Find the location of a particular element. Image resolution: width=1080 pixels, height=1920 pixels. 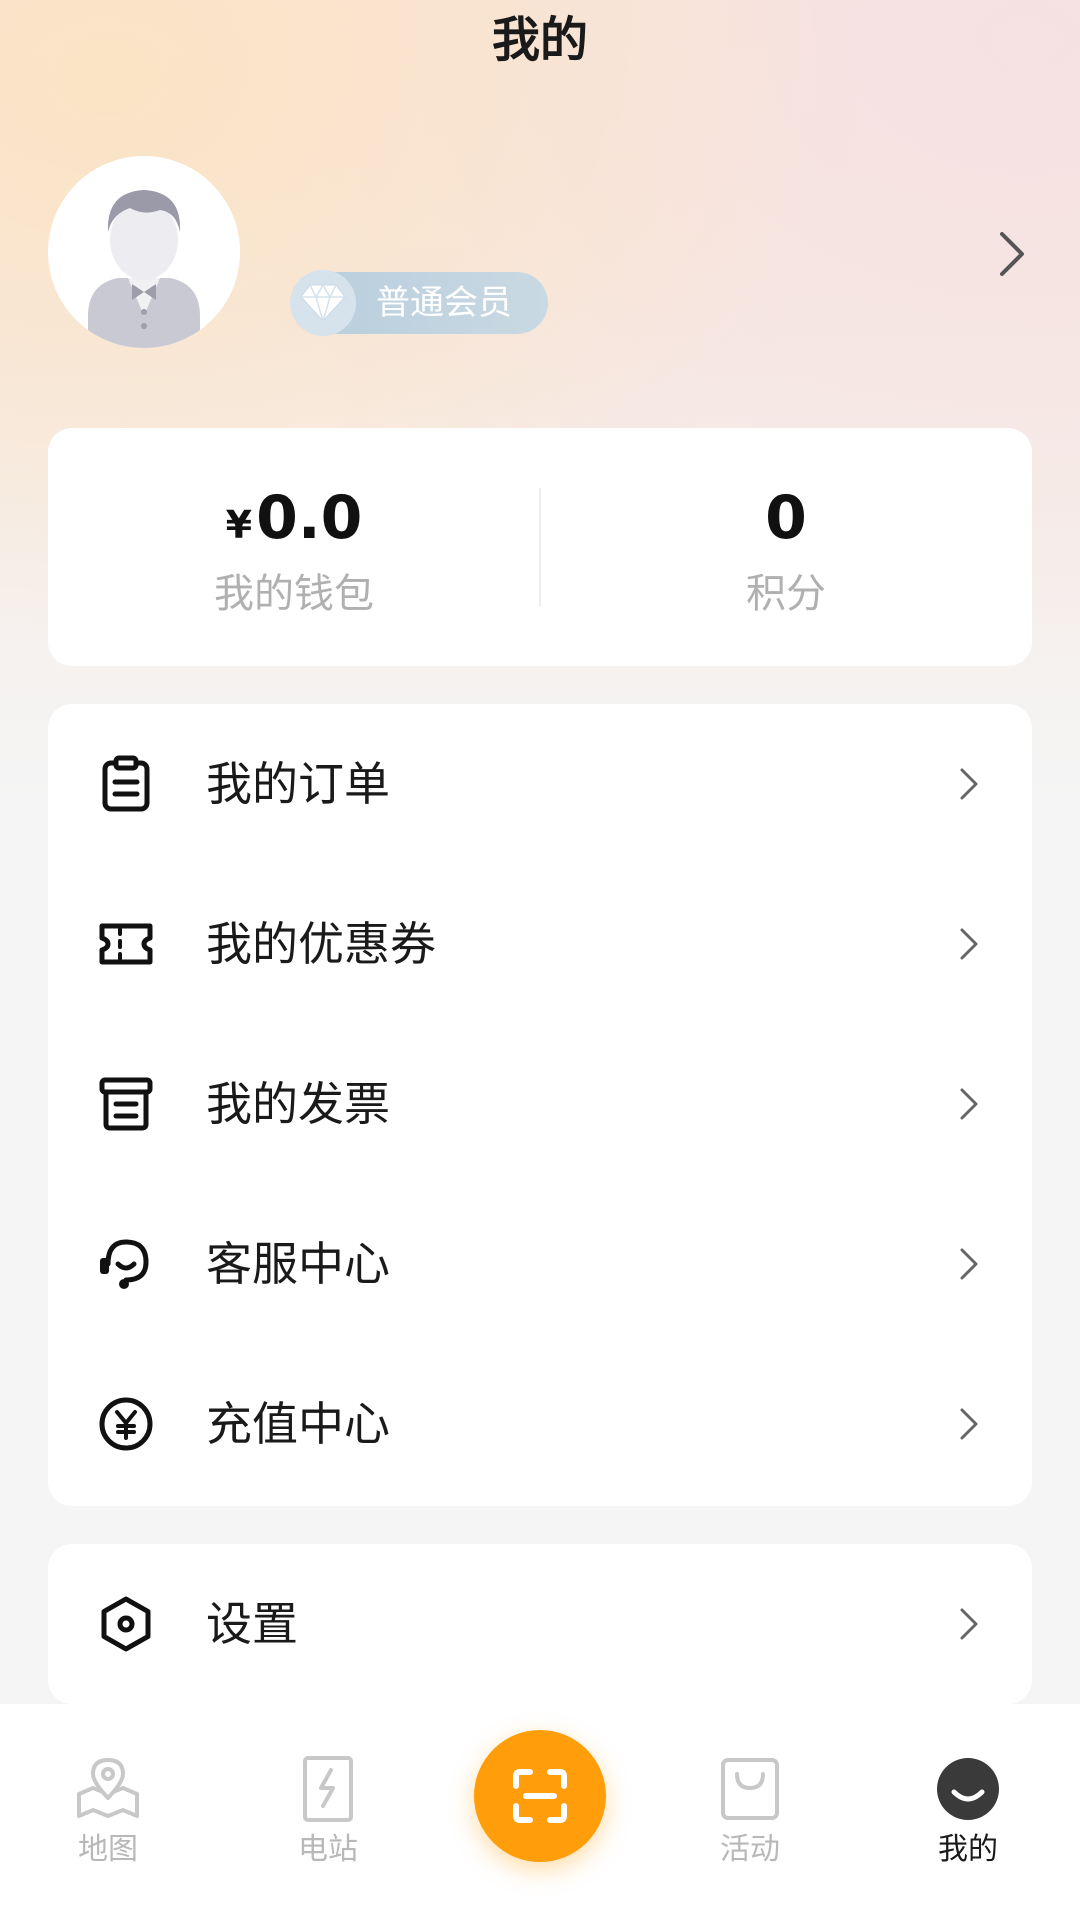

points-value: 0 is located at coordinates (786, 518).